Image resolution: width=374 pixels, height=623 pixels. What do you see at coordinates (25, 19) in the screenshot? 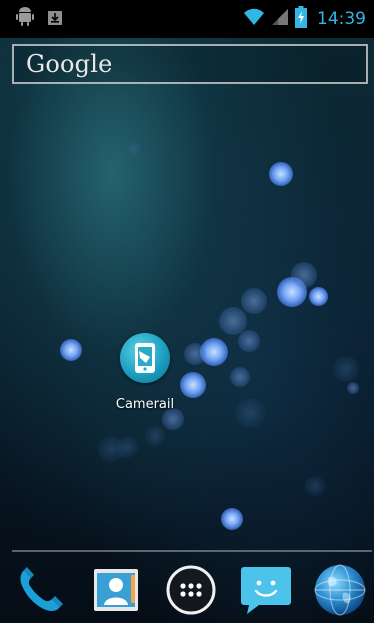
I see `android-debug-icon` at bounding box center [25, 19].